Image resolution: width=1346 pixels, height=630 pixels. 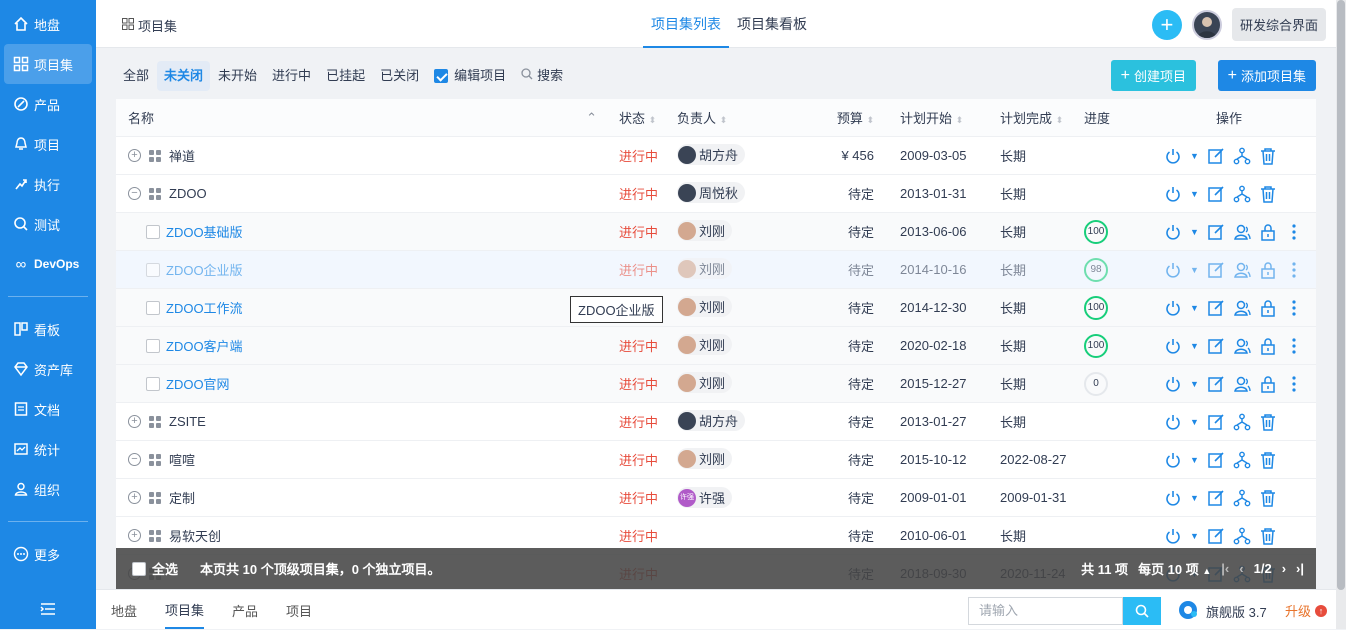 What do you see at coordinates (48, 224) in the screenshot?
I see `sidebar-item-test: 测试` at bounding box center [48, 224].